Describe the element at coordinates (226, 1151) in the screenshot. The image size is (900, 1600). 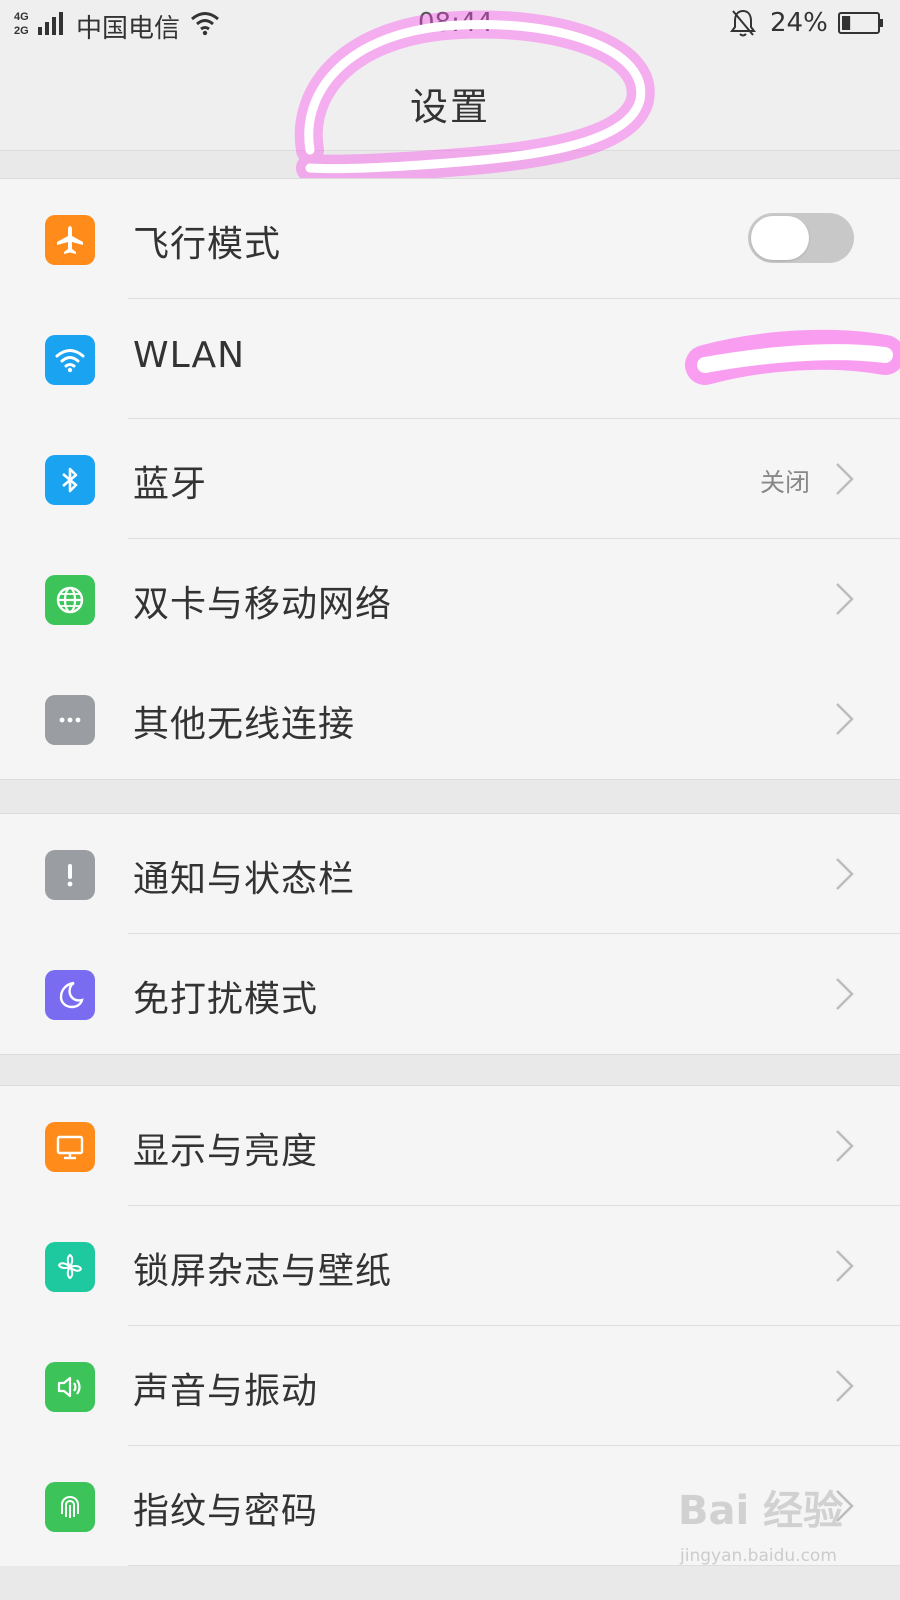
I see `setting-label: 显示与亮度` at that location.